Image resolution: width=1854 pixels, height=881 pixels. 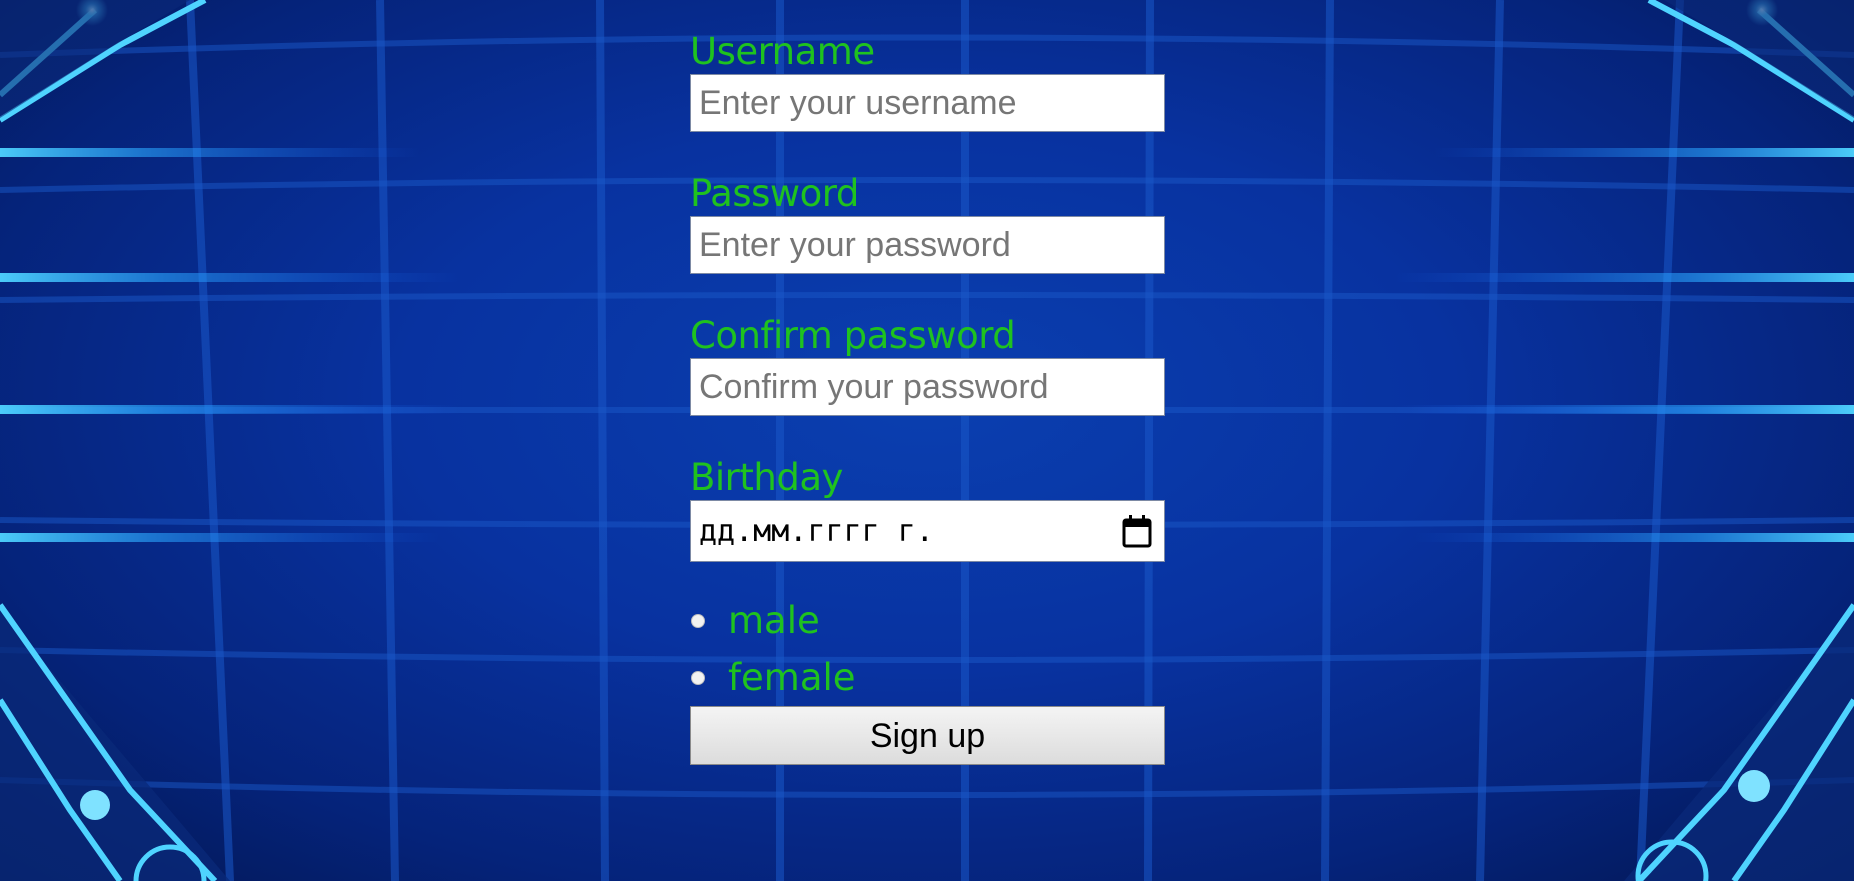 What do you see at coordinates (698, 621) in the screenshot?
I see `male-radio` at bounding box center [698, 621].